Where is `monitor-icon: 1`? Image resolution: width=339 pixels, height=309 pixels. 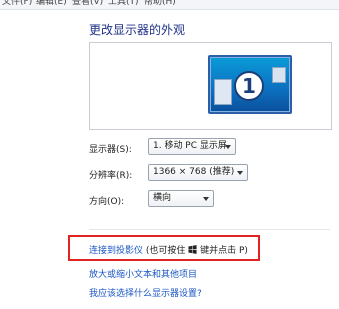
monitor-icon: 1 is located at coordinates (250, 84).